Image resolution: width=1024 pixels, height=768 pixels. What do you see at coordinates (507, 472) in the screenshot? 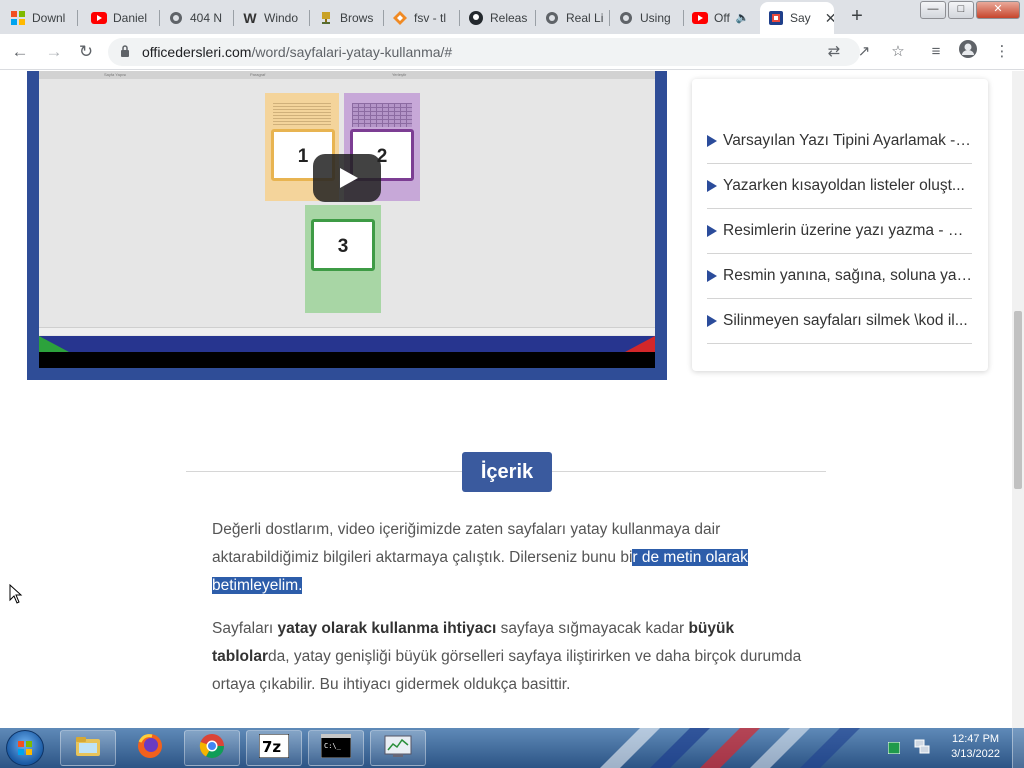
I see `toc-toggle-button: İçerik` at bounding box center [507, 472].